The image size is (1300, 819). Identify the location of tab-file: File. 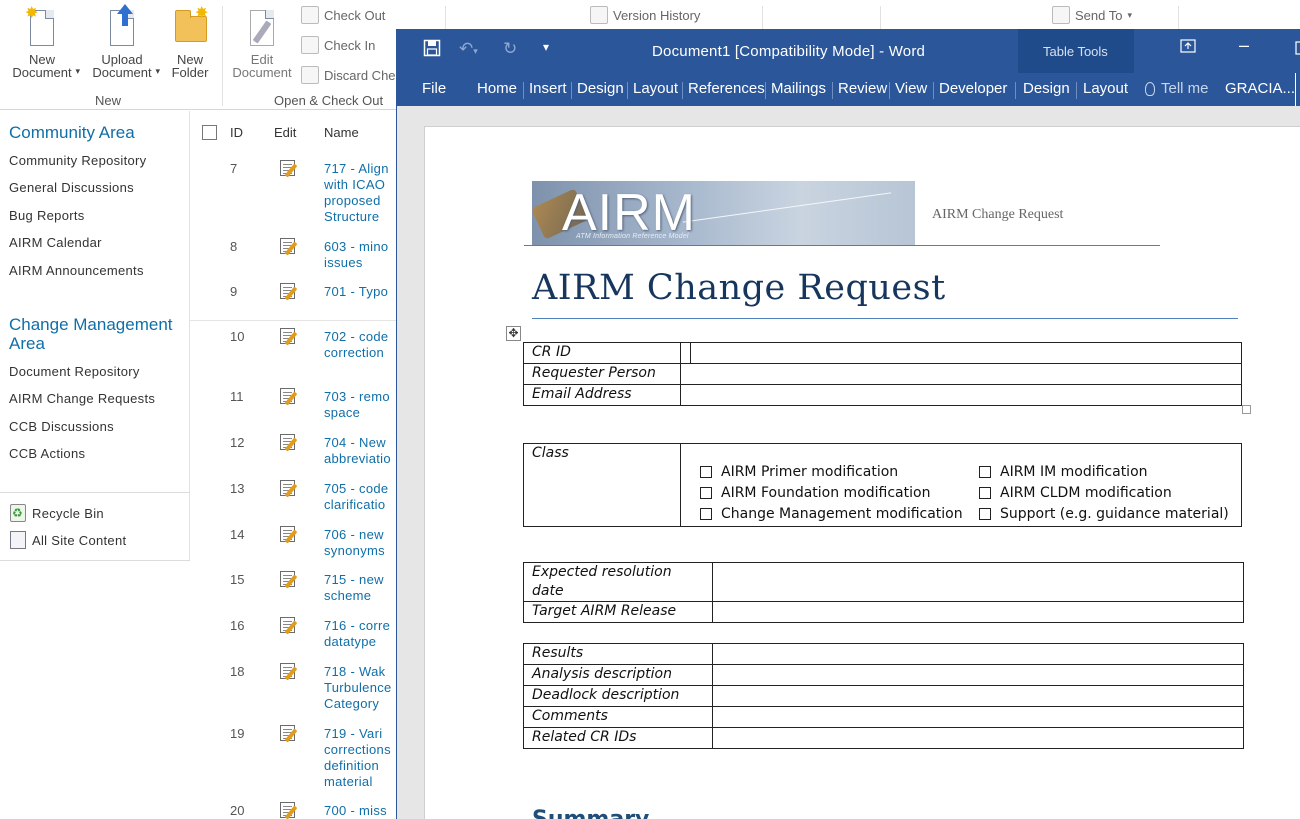
(434, 88).